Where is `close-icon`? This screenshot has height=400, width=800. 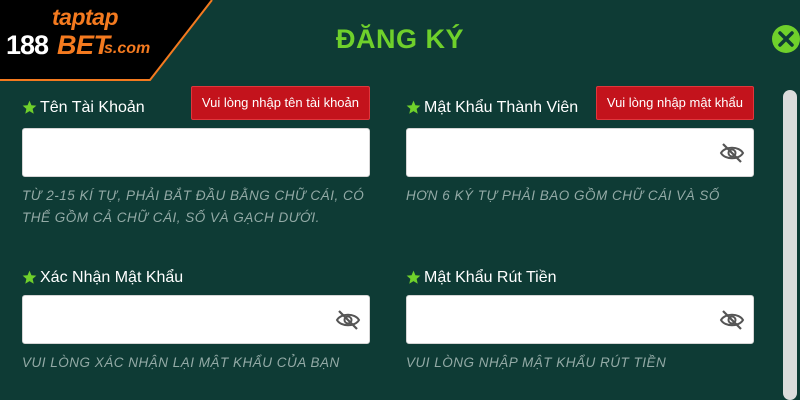
close-icon is located at coordinates (786, 39).